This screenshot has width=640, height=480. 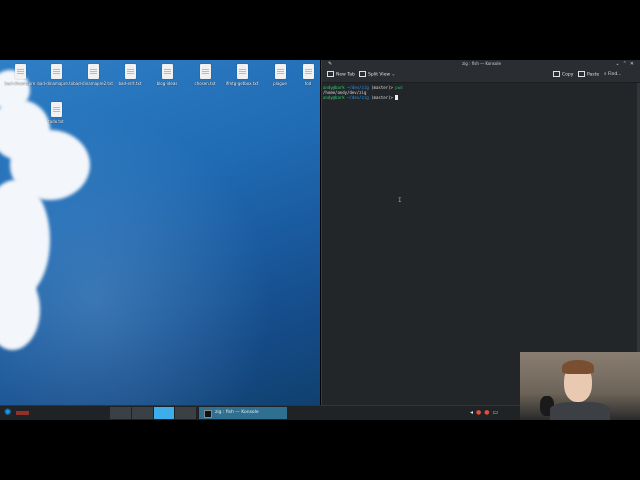 What do you see at coordinates (358, 97) in the screenshot?
I see `prompt-path: ~/dev/zig` at bounding box center [358, 97].